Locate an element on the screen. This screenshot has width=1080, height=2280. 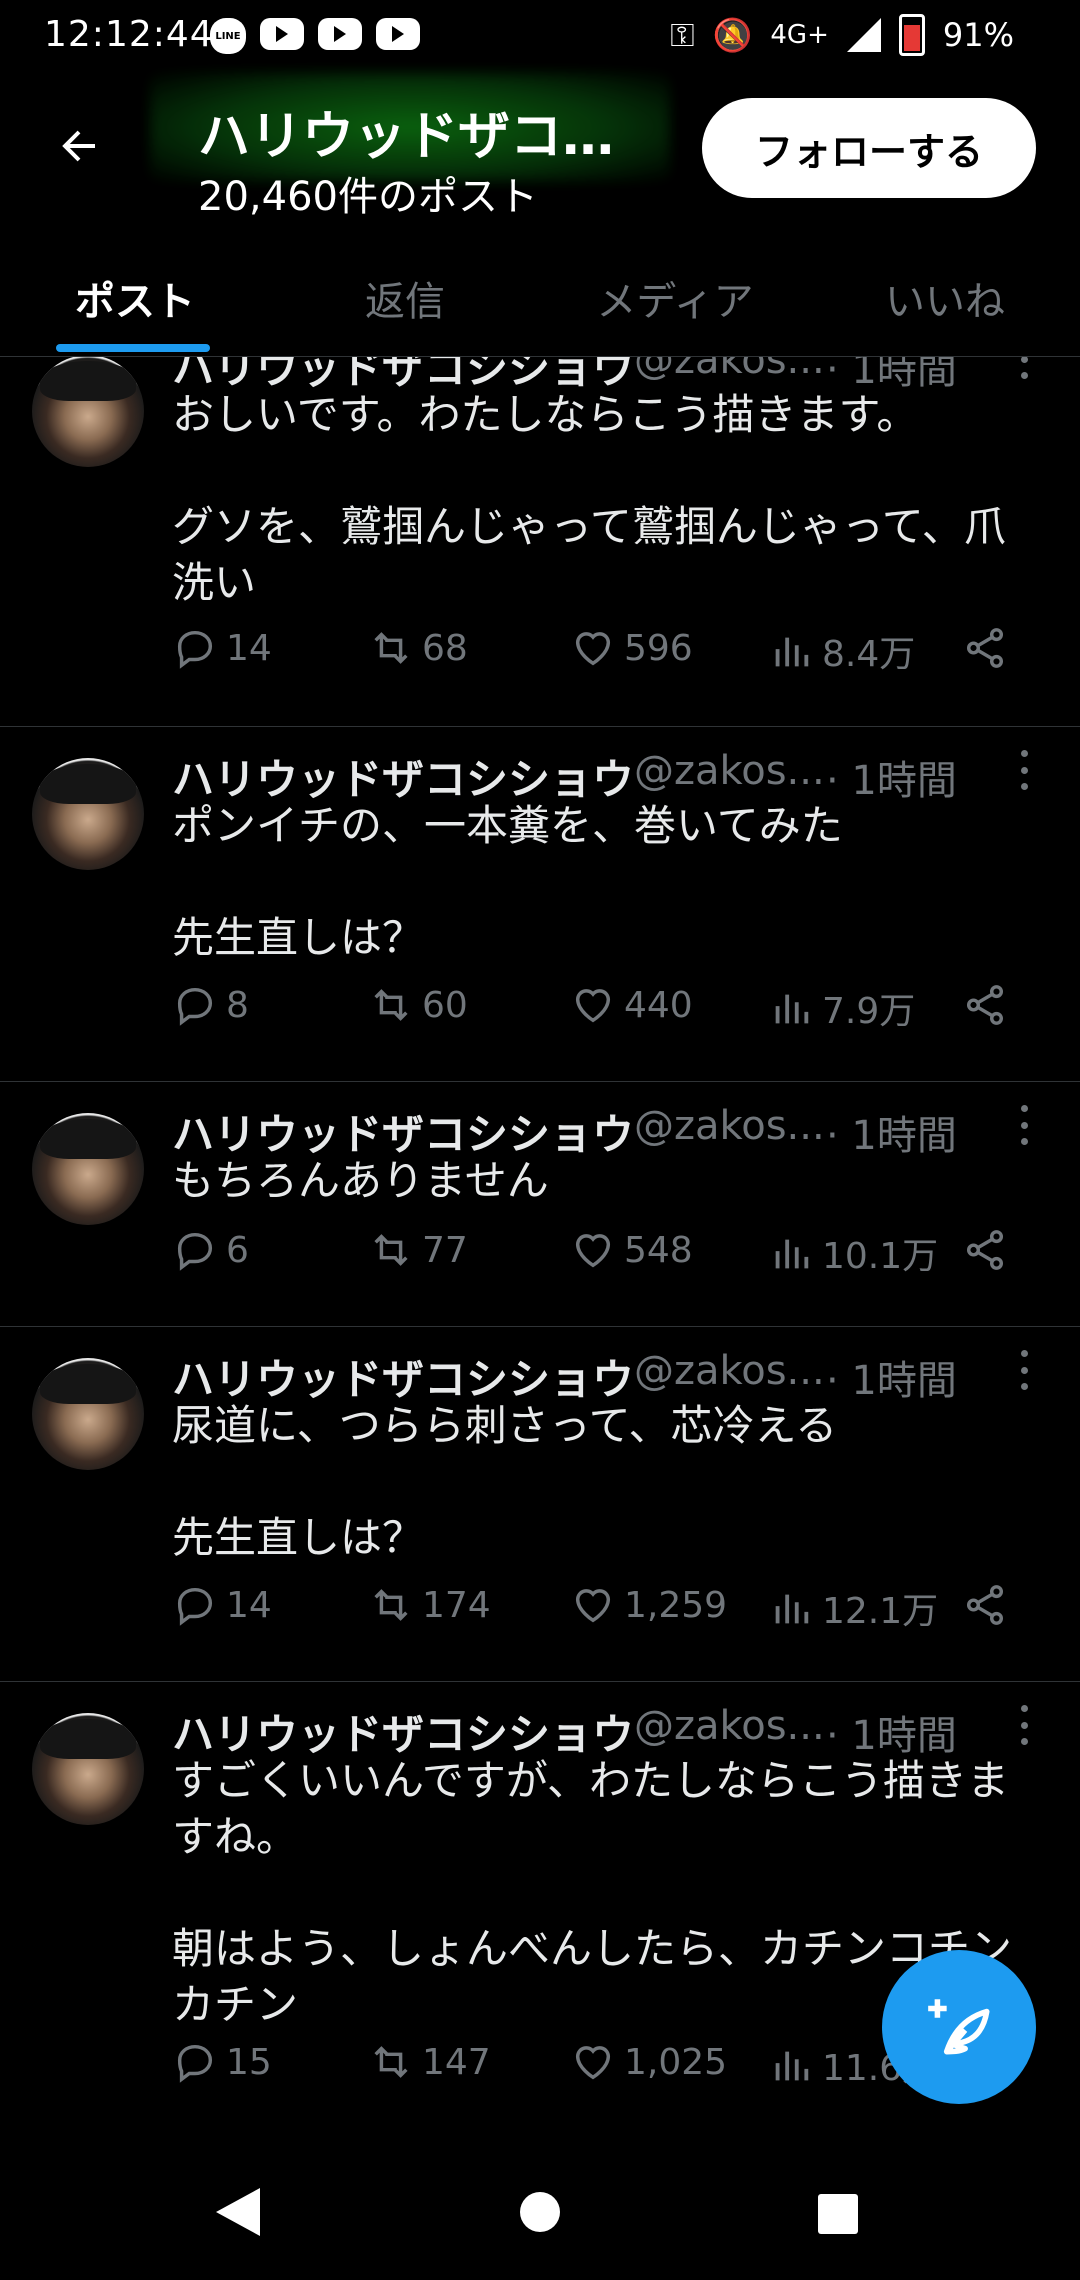
post-text: 尿道に、つらら刺さって、芯冷える 先生直しは？ is located at coordinates (505, 1481).